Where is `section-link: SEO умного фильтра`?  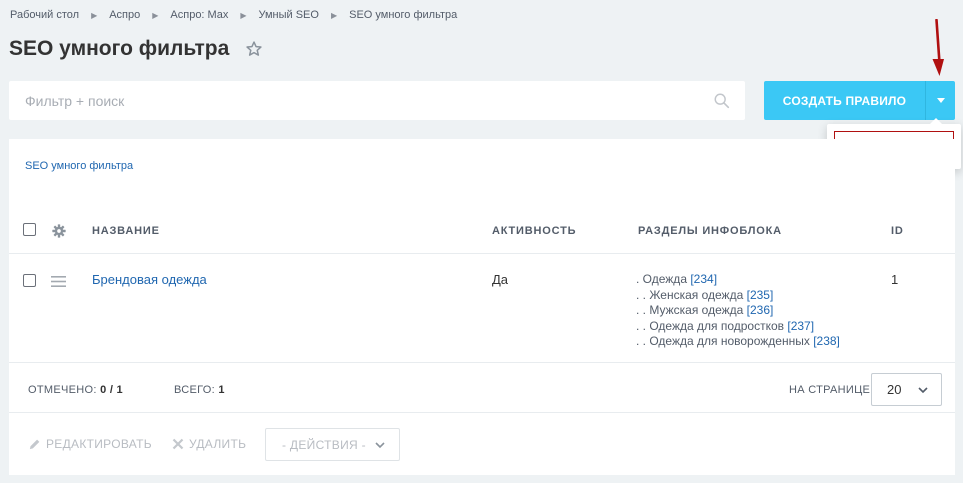
section-link: SEO умного фильтра is located at coordinates (79, 166).